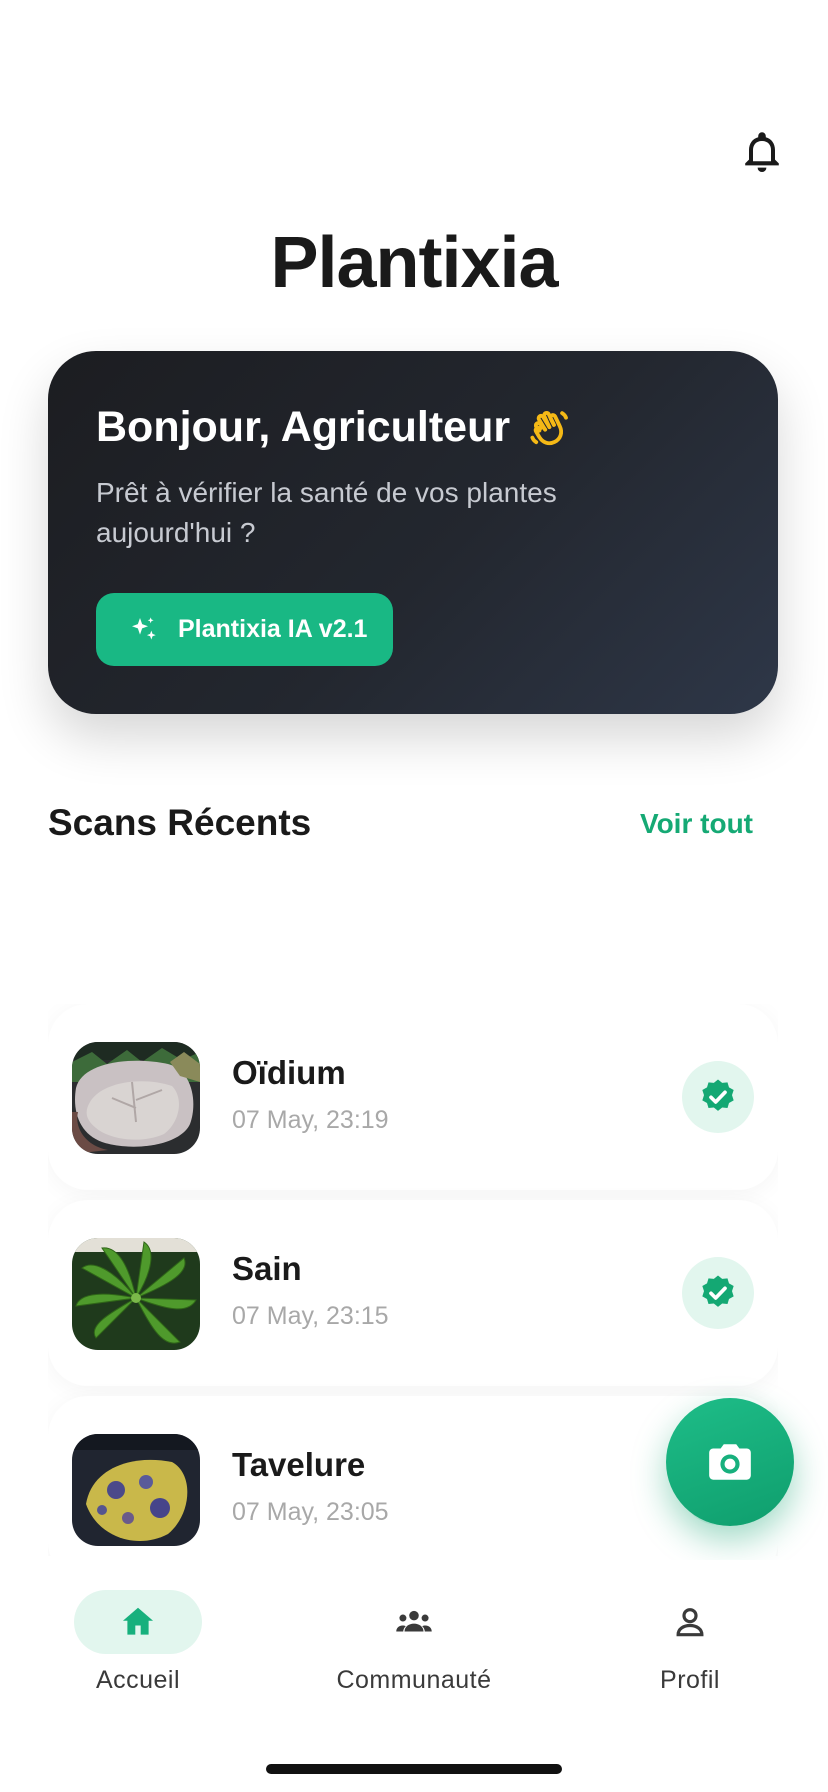 This screenshot has height=1792, width=828. I want to click on scan-name: Sain, so click(267, 1268).